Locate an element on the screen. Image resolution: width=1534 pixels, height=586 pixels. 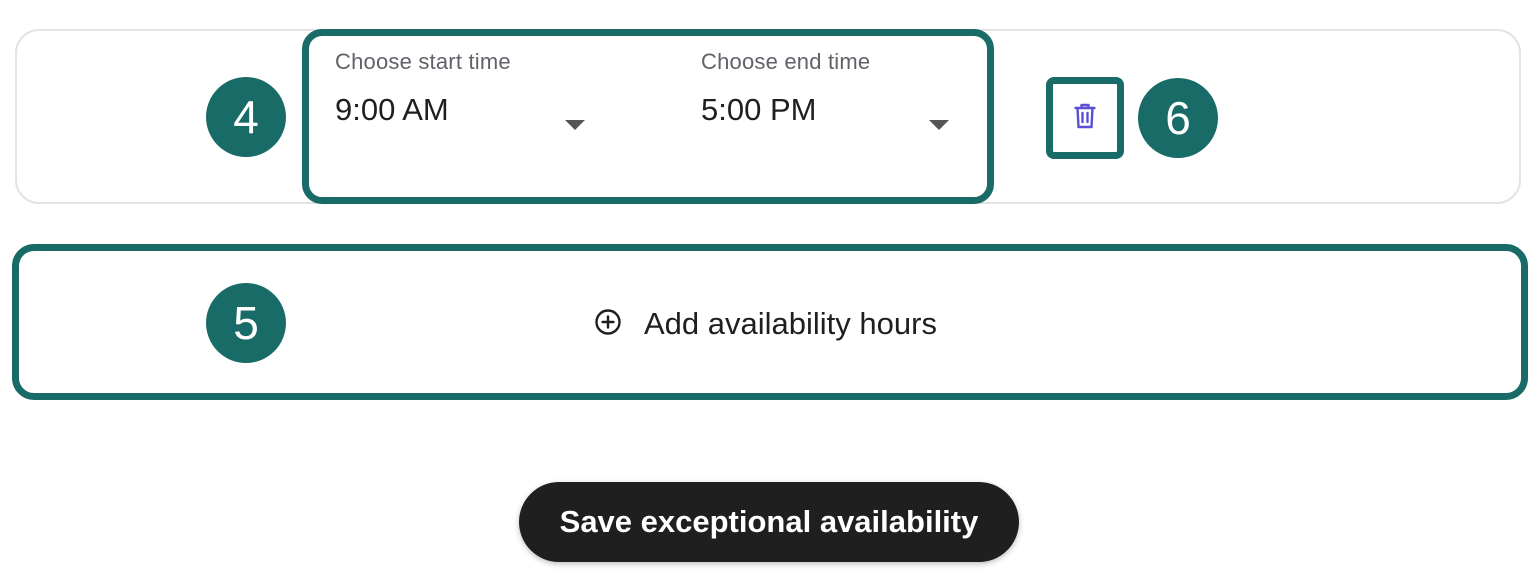
callout-badge-5: 5 is located at coordinates (246, 323).